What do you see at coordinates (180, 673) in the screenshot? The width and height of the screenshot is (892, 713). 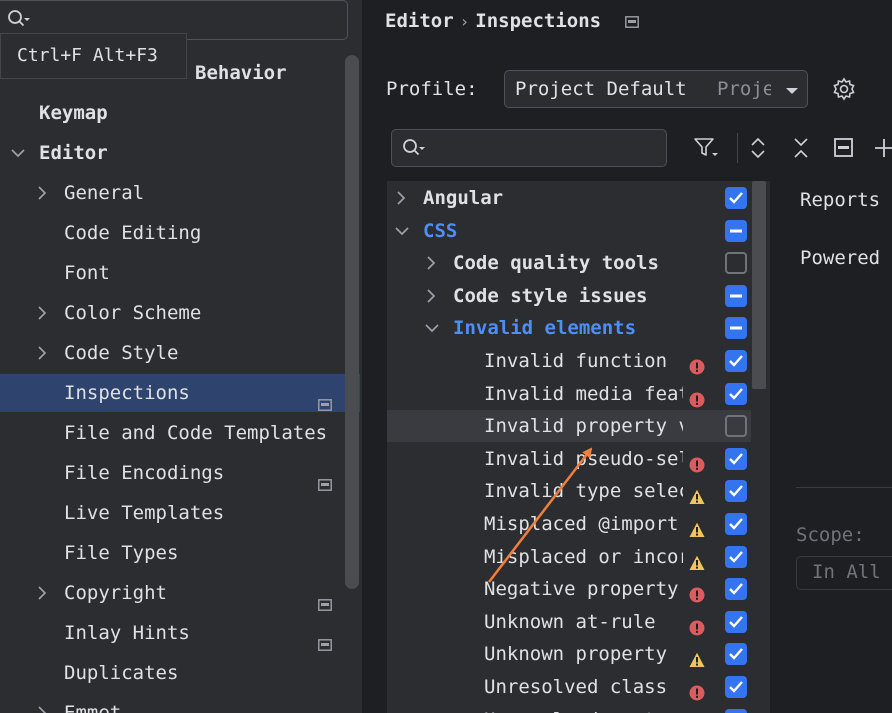 I see `sidebar-item-duplicates: Duplicates` at bounding box center [180, 673].